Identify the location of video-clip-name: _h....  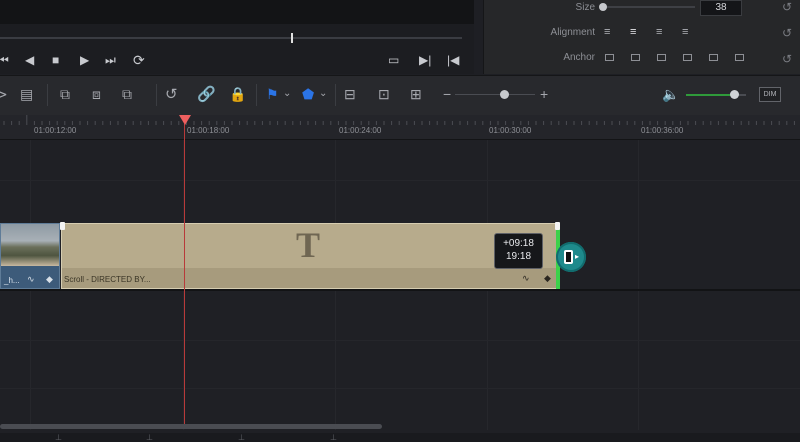
(12, 280).